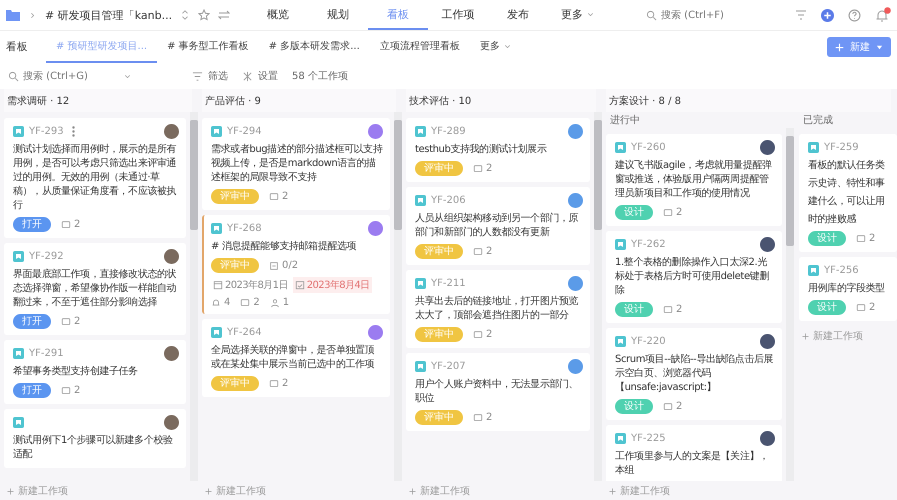 This screenshot has width=897, height=500. I want to click on card-title: 建议飞书版agile，考虑就用量提醒弹窗或推送，体验版用户隔两周提醒管理员新项目和工作项的使用情况, so click(694, 180).